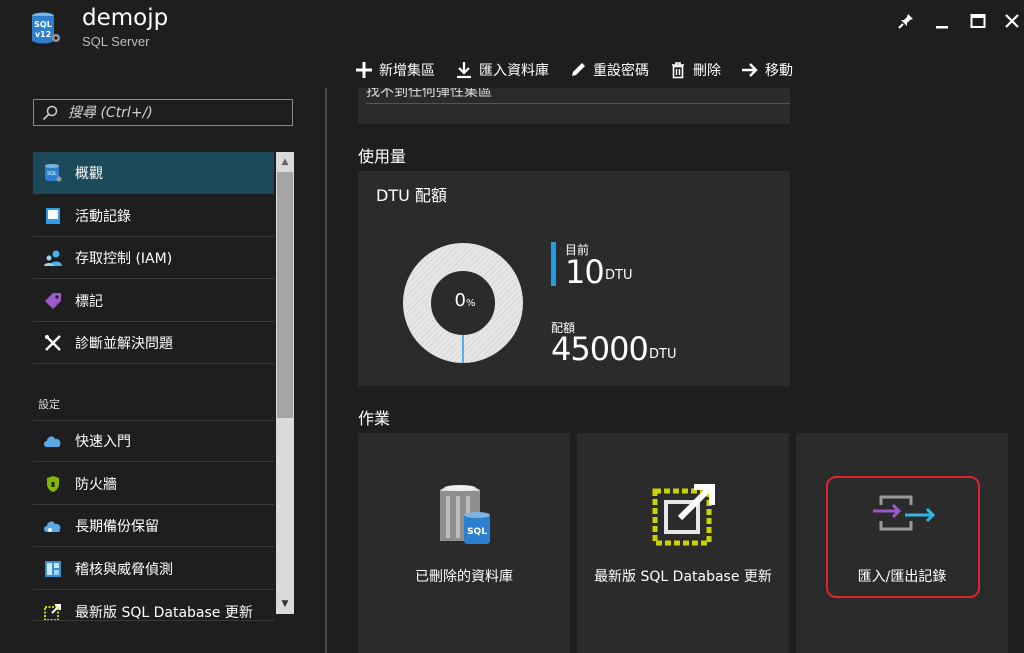 Image resolution: width=1024 pixels, height=653 pixels. What do you see at coordinates (464, 577) in the screenshot?
I see `deleted-databases-label: 已刪除的資料庫` at bounding box center [464, 577].